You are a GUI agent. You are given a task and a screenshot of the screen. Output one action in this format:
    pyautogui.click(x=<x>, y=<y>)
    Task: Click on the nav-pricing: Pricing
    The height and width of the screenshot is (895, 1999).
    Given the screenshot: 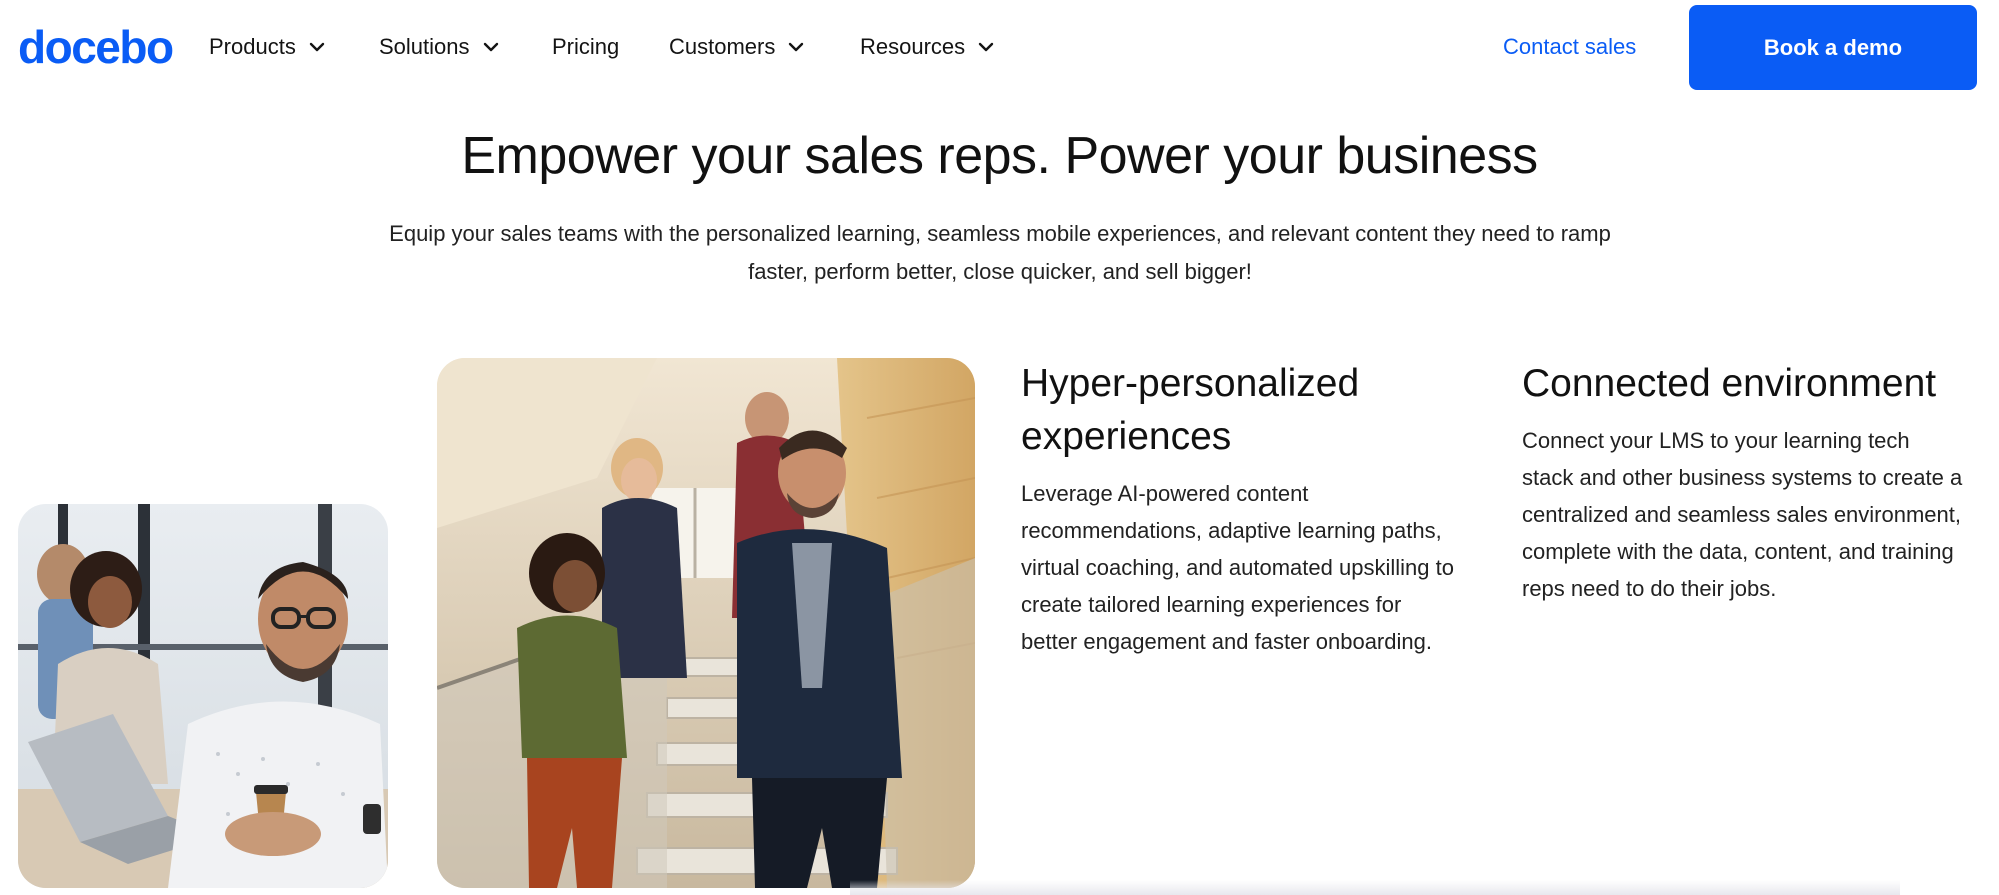 What is the action you would take?
    pyautogui.click(x=585, y=47)
    